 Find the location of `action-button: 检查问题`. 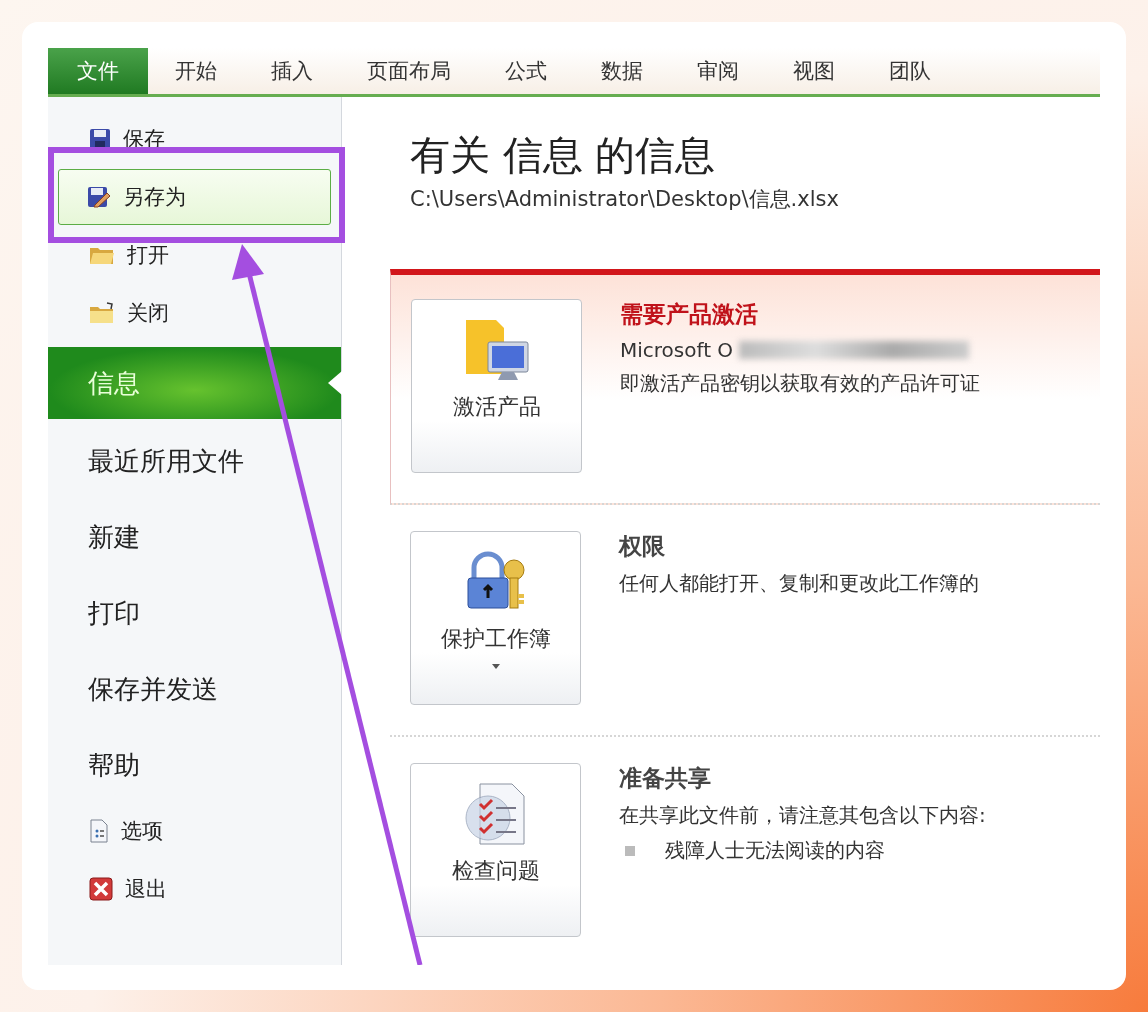

action-button: 检查问题 is located at coordinates (495, 850).